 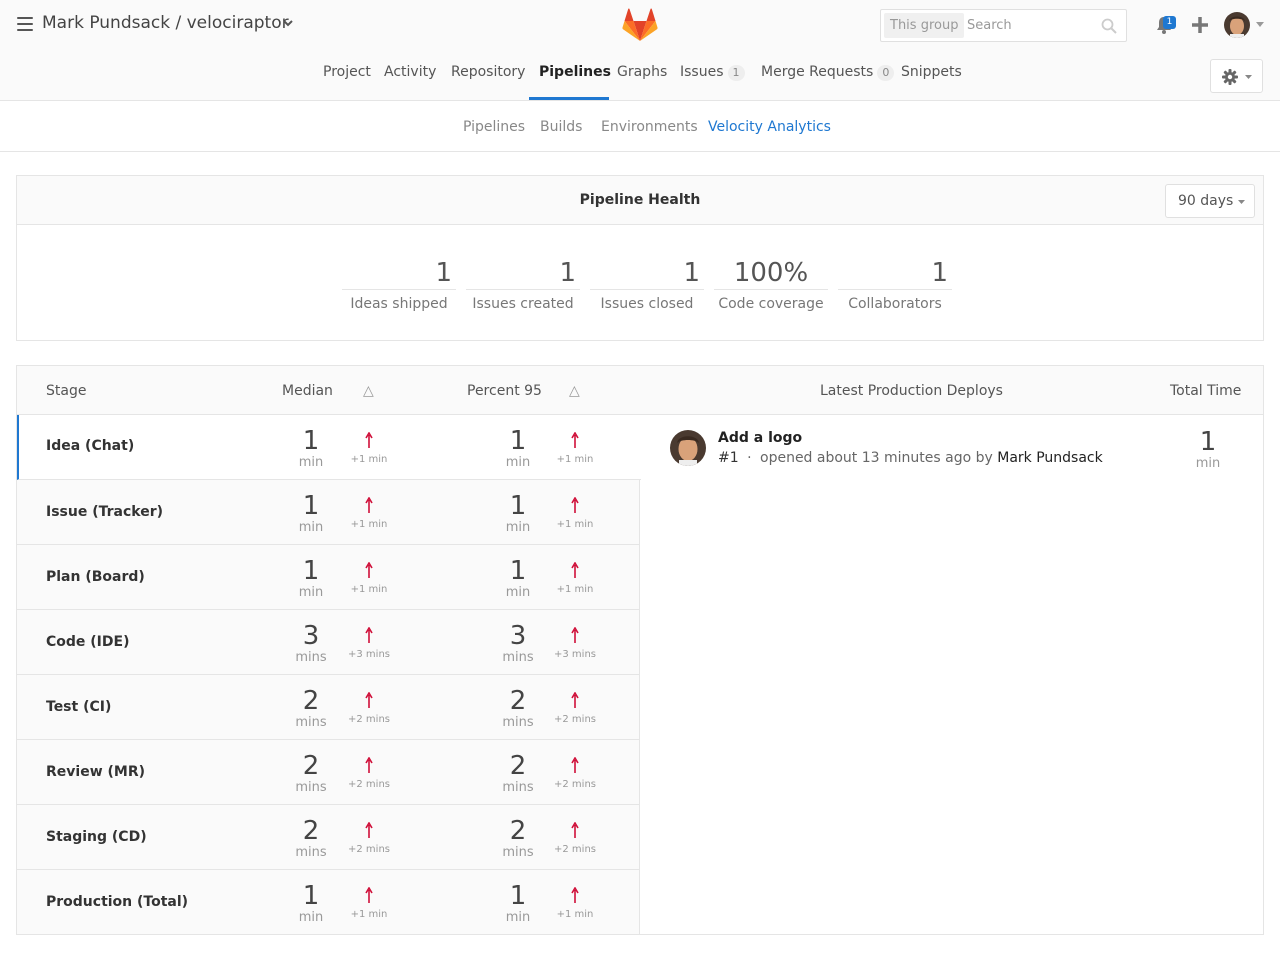 I want to click on table-row: Production (Total) 1 min +1 min 1 min +1 min, so click(x=328, y=902).